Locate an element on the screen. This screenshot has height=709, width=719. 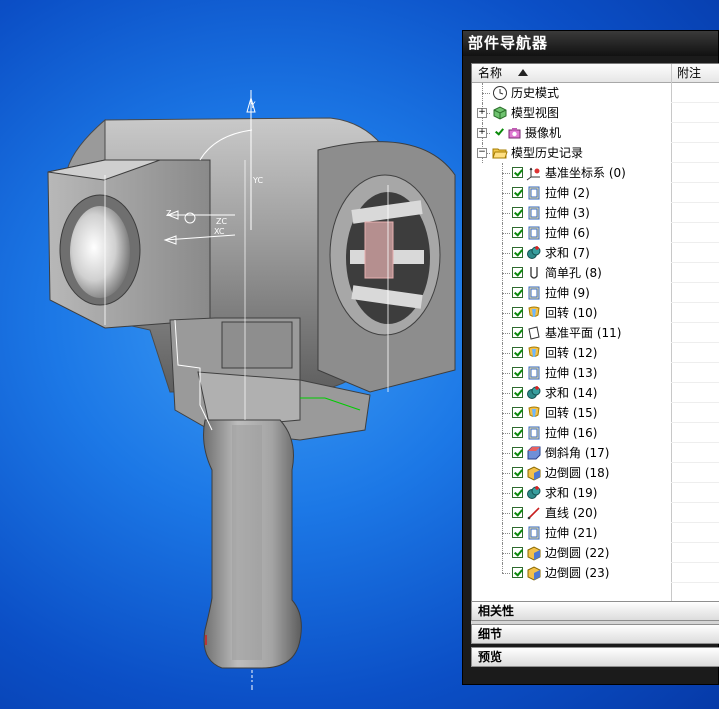
tree-row: 直线 (20) is located at coordinates (595, 513).